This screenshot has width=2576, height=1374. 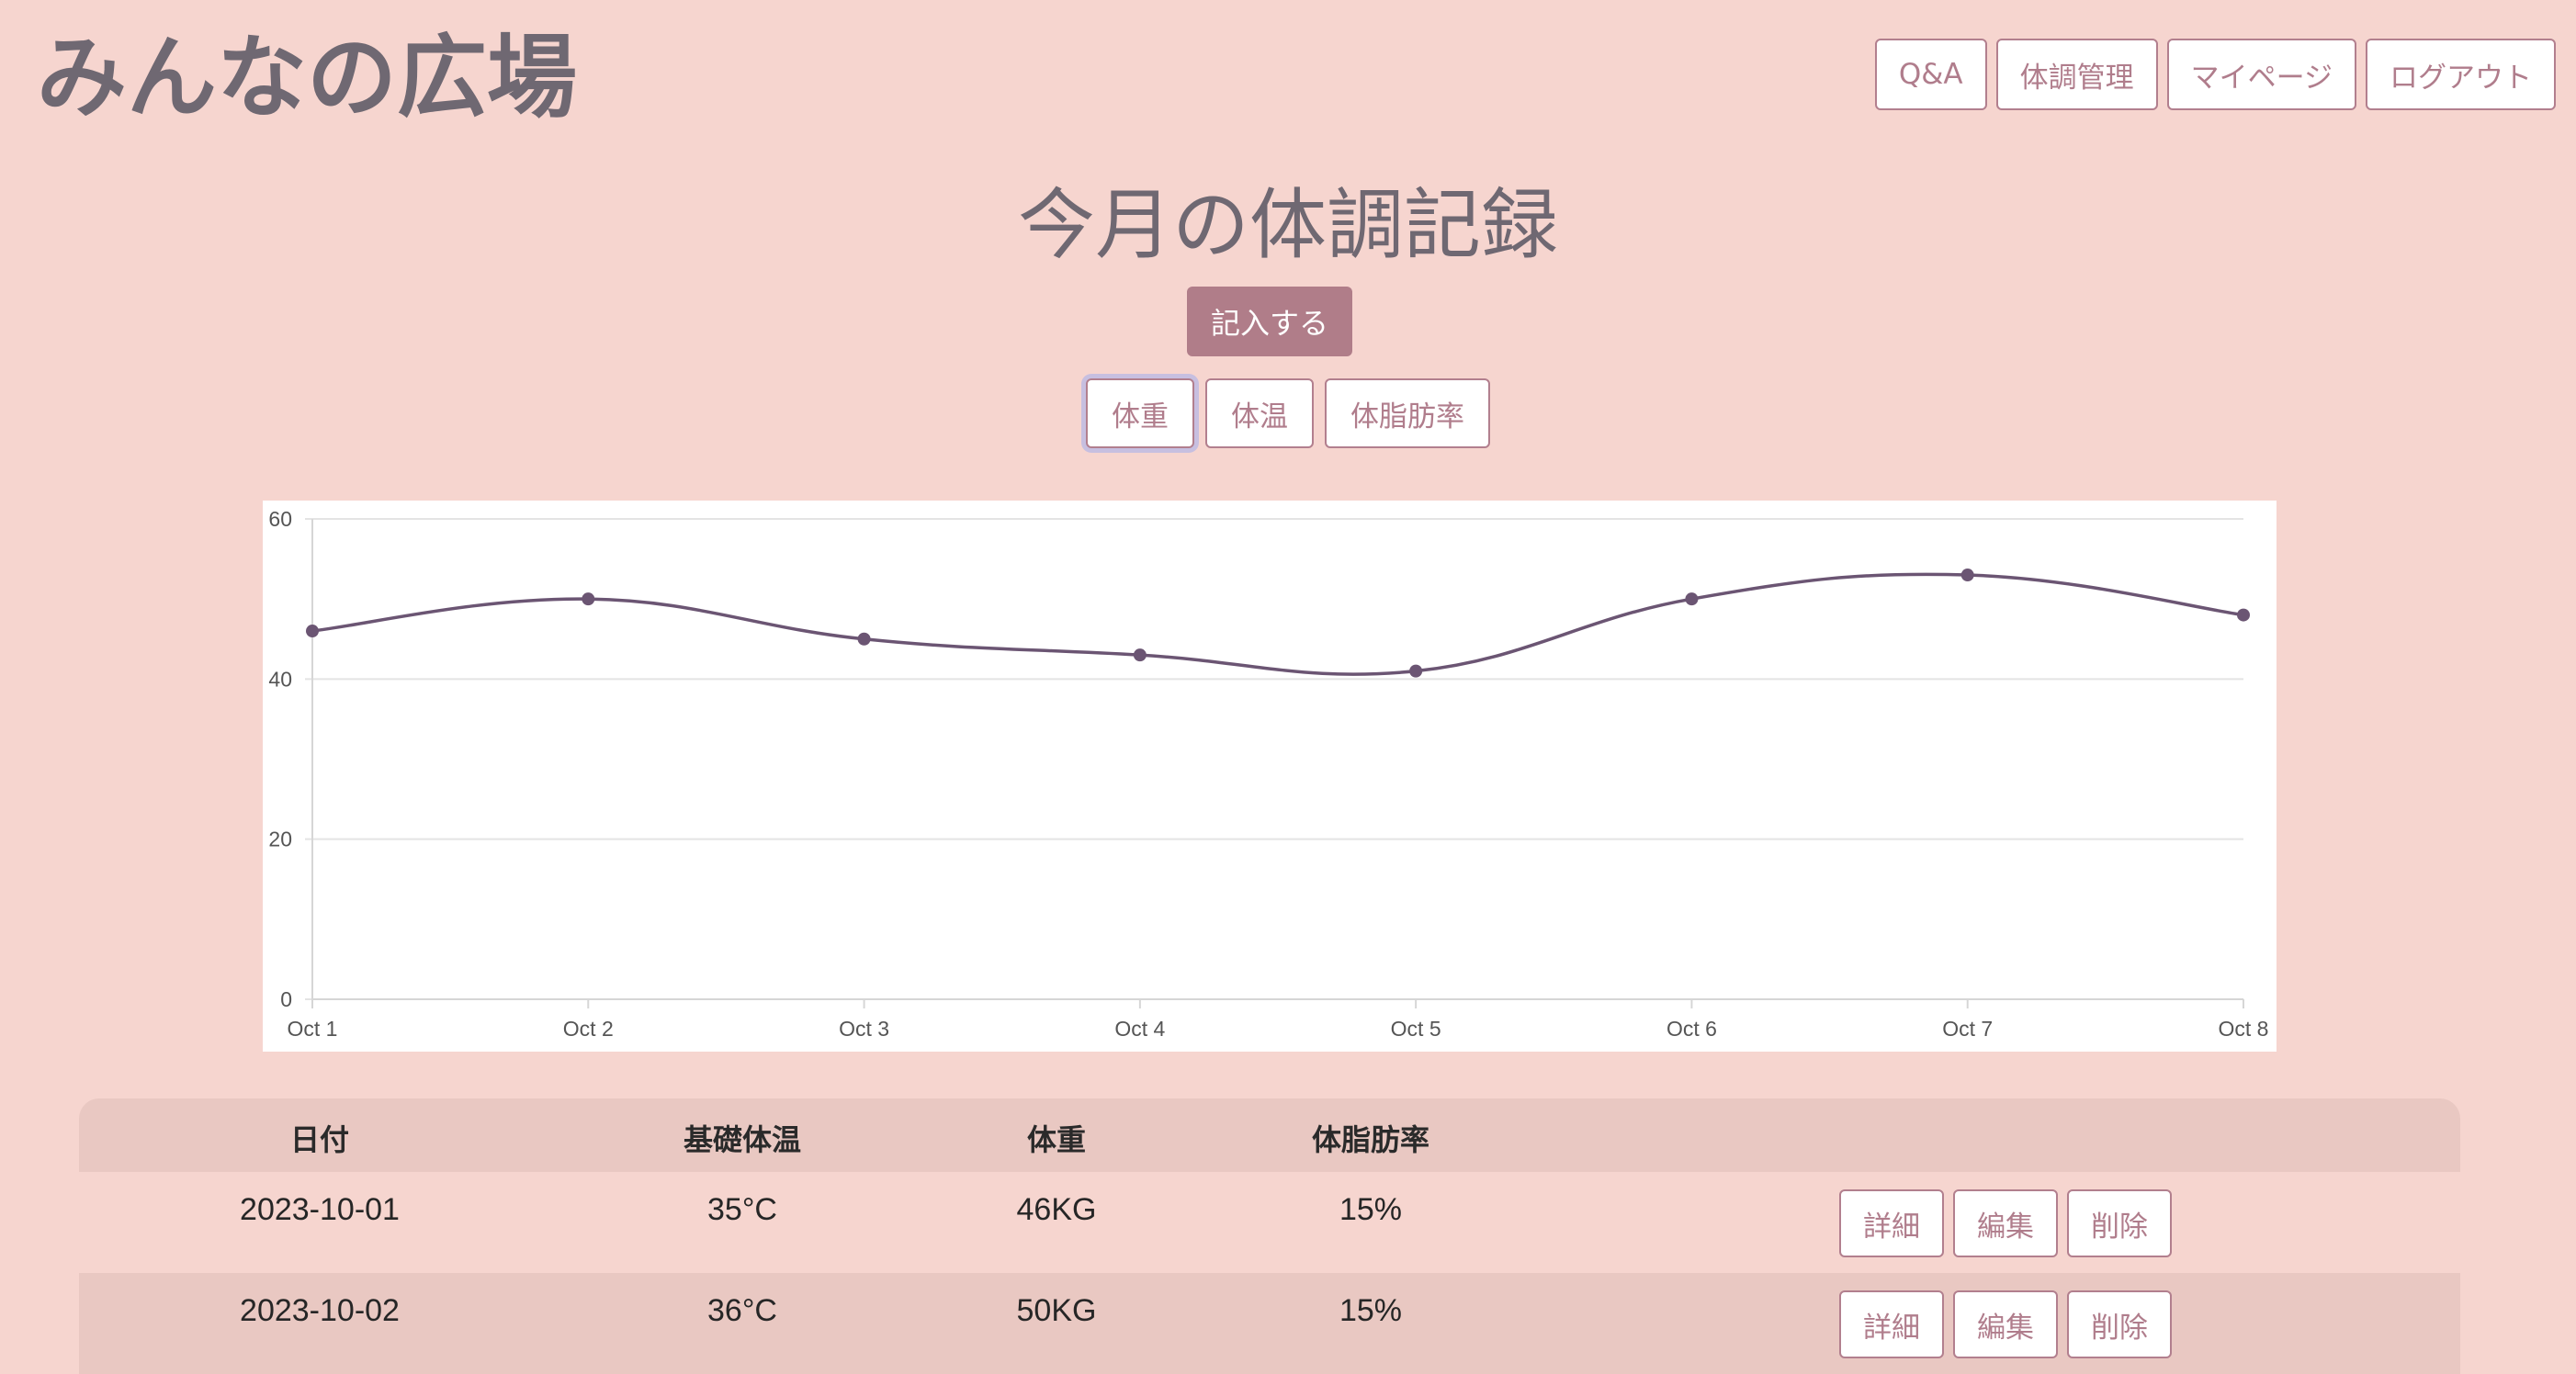 I want to click on tab-temperature: 体温, so click(x=1259, y=413).